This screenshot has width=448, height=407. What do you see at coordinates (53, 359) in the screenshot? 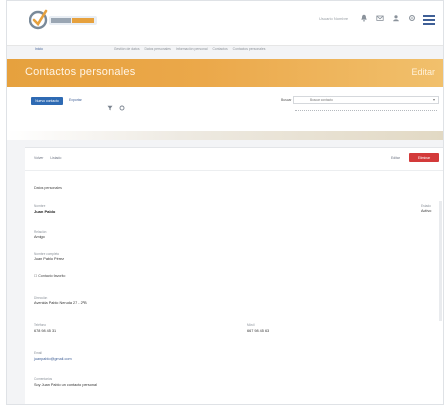
I see `email-value: juanpablo@gmail.com` at bounding box center [53, 359].